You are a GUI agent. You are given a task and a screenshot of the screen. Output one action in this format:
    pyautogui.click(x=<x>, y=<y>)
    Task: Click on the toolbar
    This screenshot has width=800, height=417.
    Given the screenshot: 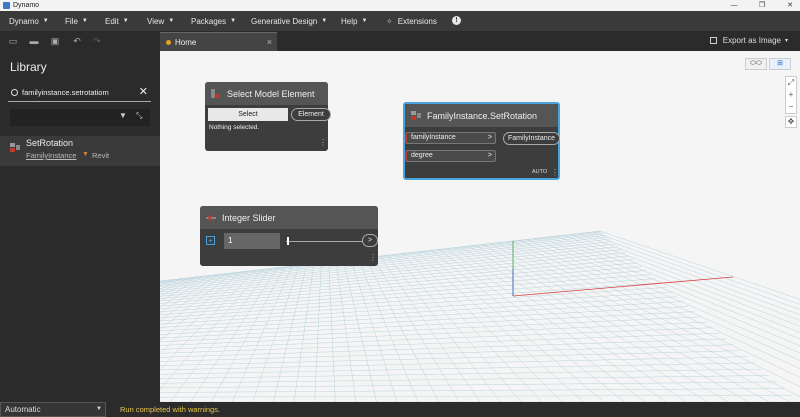 What is the action you would take?
    pyautogui.click(x=400, y=41)
    